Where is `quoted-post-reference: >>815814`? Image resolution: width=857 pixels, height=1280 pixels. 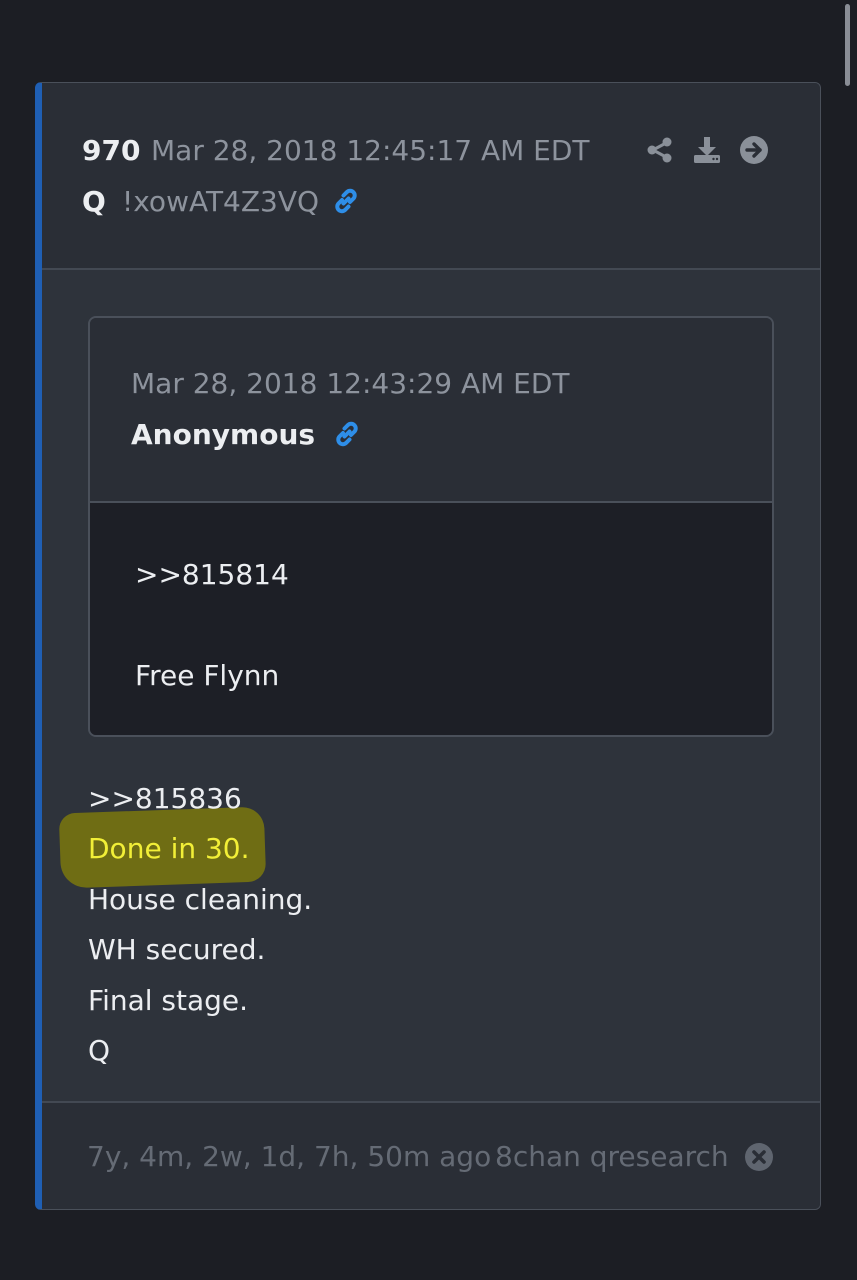
quoted-post-reference: >>815814 is located at coordinates (212, 575).